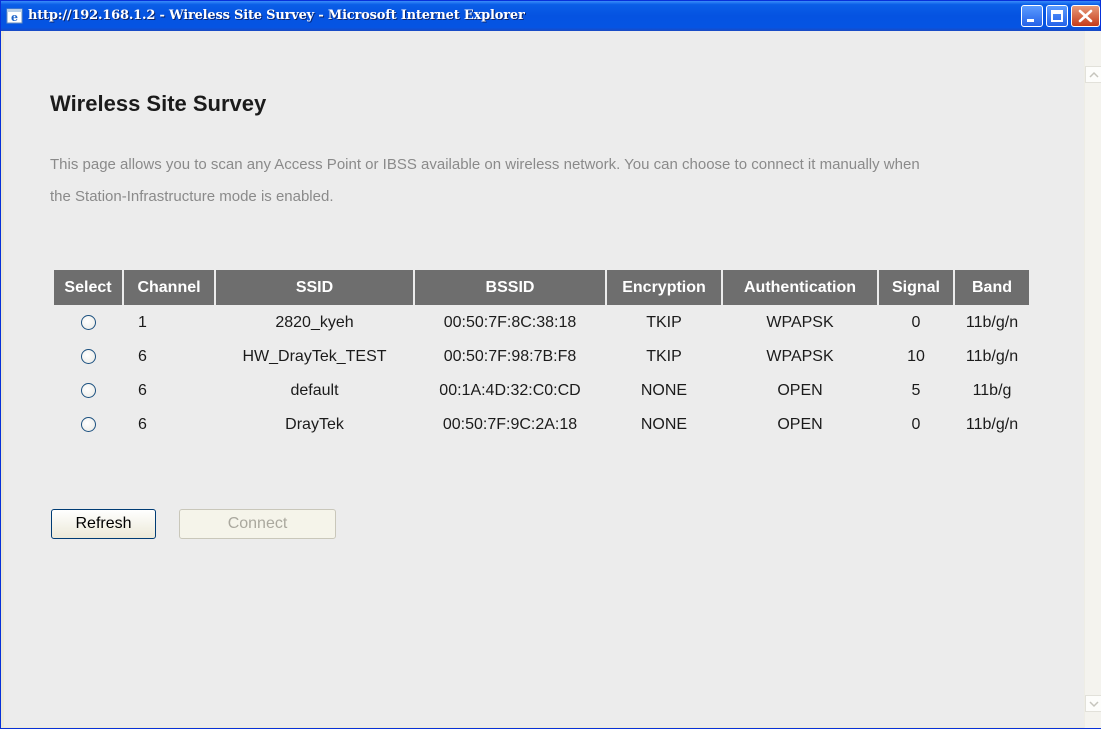 This screenshot has height=729, width=1101. I want to click on scroll-down-button, so click(1093, 703).